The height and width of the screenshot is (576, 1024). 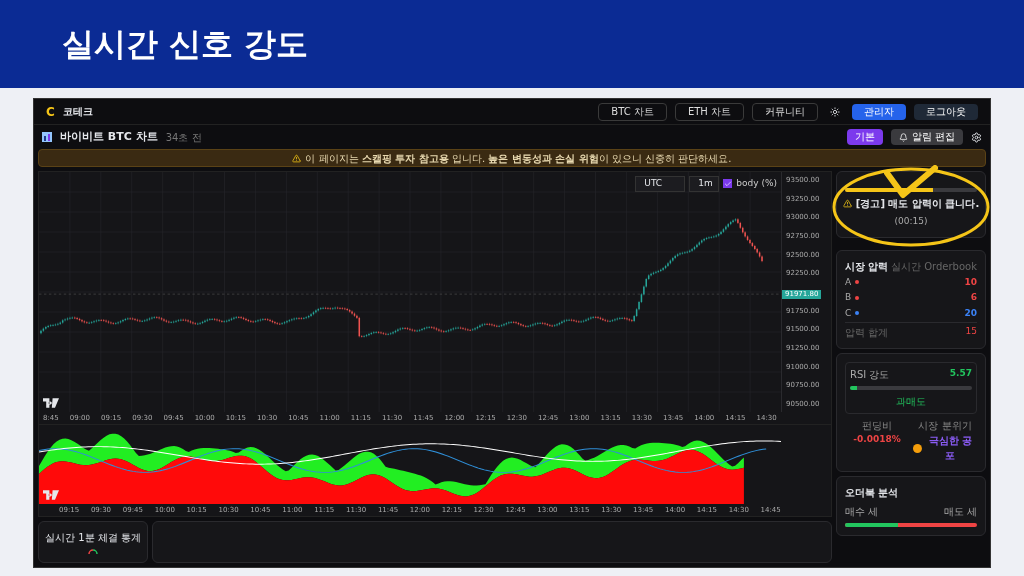 What do you see at coordinates (870, 375) in the screenshot?
I see `rsi-label: RSI 강도` at bounding box center [870, 375].